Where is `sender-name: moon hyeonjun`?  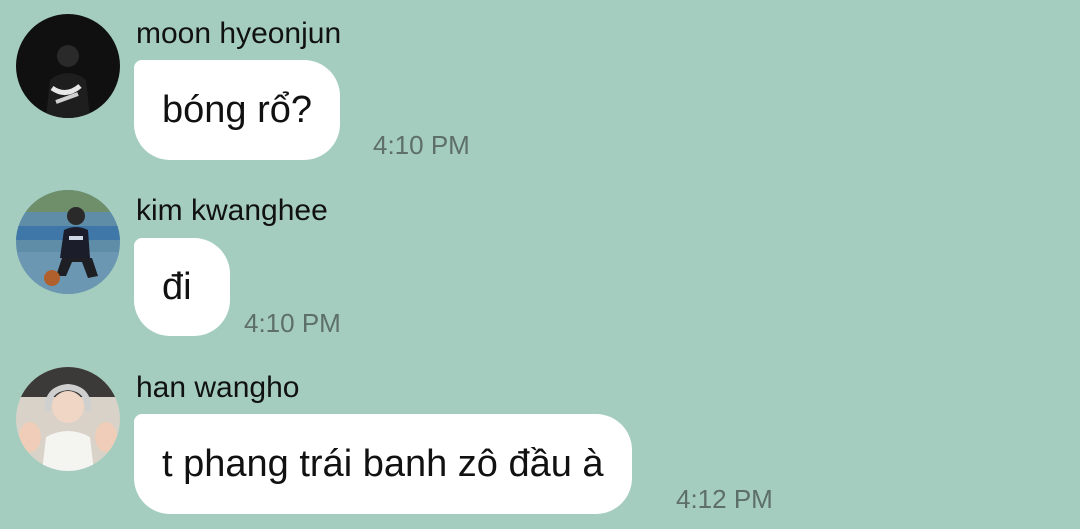 sender-name: moon hyeonjun is located at coordinates (239, 33).